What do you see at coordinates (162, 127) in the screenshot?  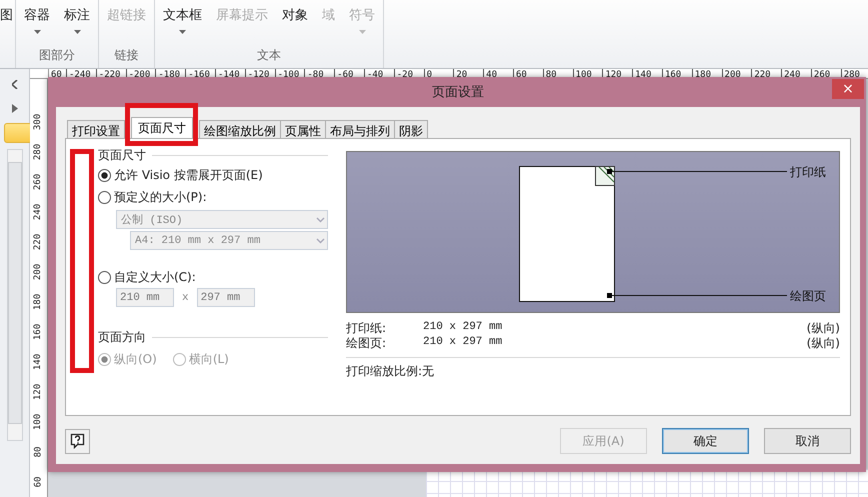 I see `tab: 页面尺寸` at bounding box center [162, 127].